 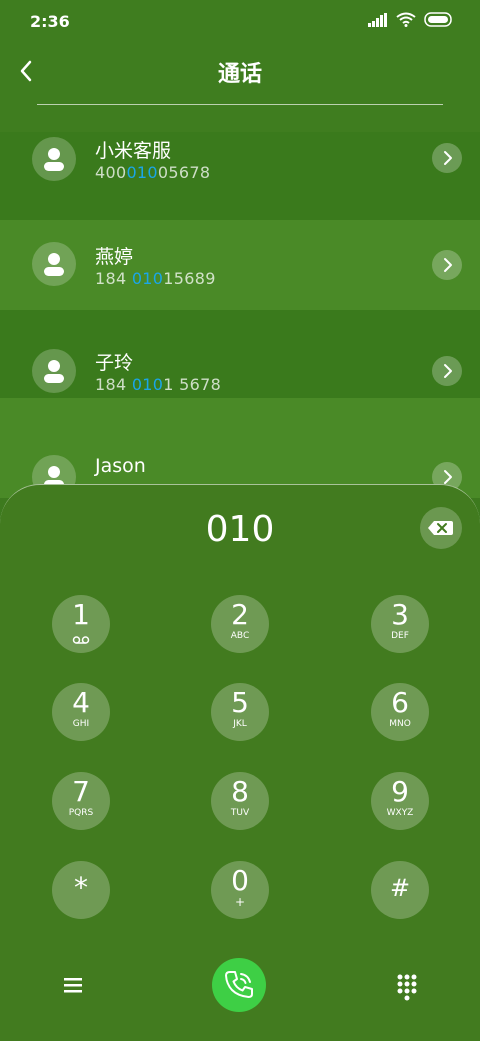 I want to click on battery-icon, so click(x=438, y=19).